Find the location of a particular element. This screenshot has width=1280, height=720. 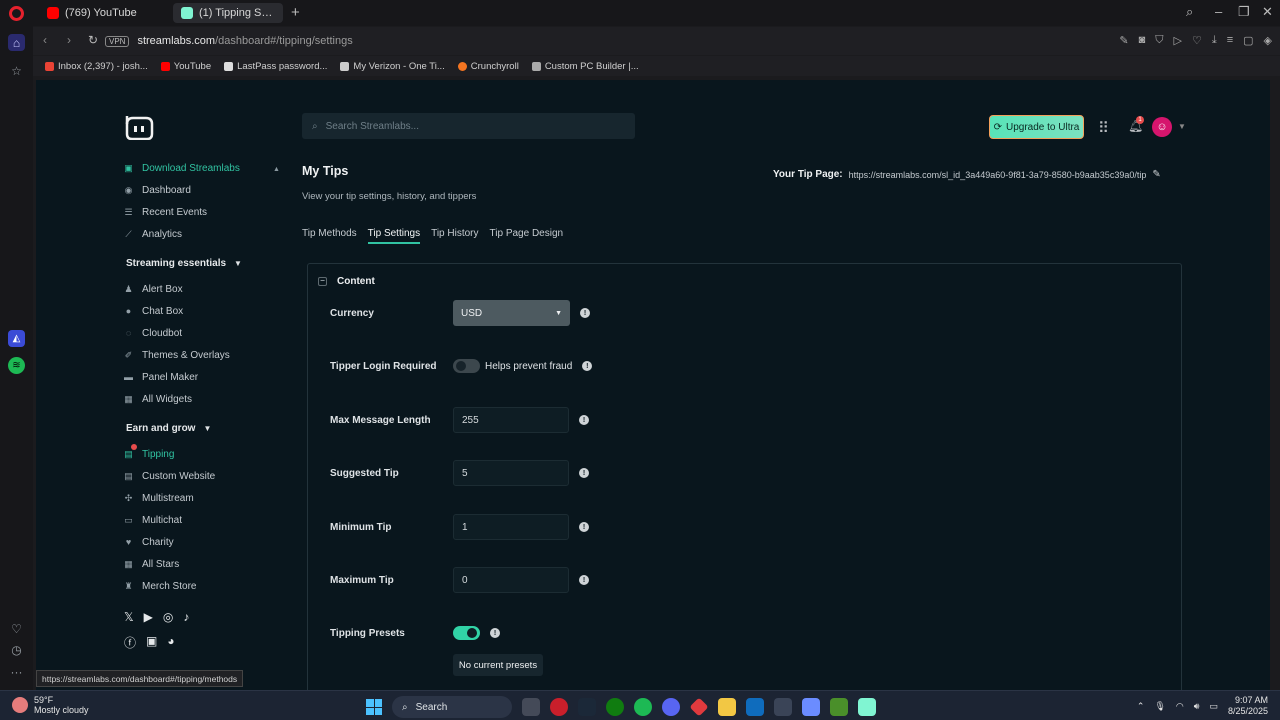

sidebar-item-alert-box: ♟ Alert Box is located at coordinates (153, 289).